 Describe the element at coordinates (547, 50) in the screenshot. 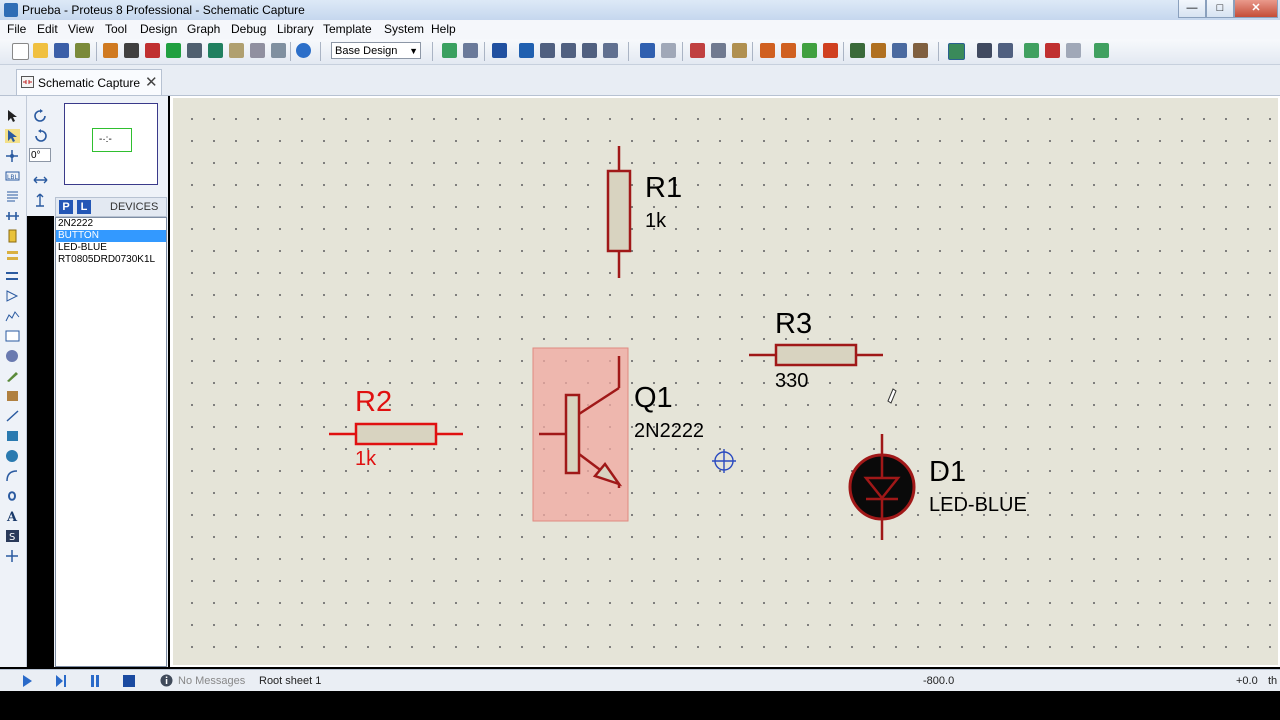

I see `zoom-in-icon` at that location.